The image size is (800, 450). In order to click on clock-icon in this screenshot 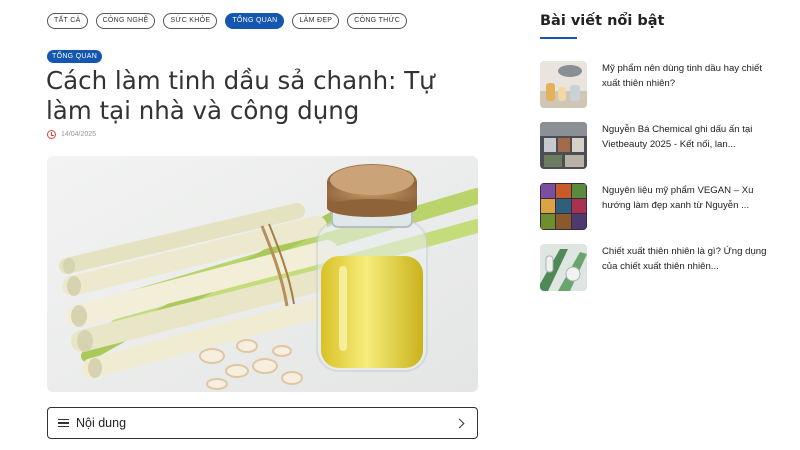, I will do `click(51, 134)`.